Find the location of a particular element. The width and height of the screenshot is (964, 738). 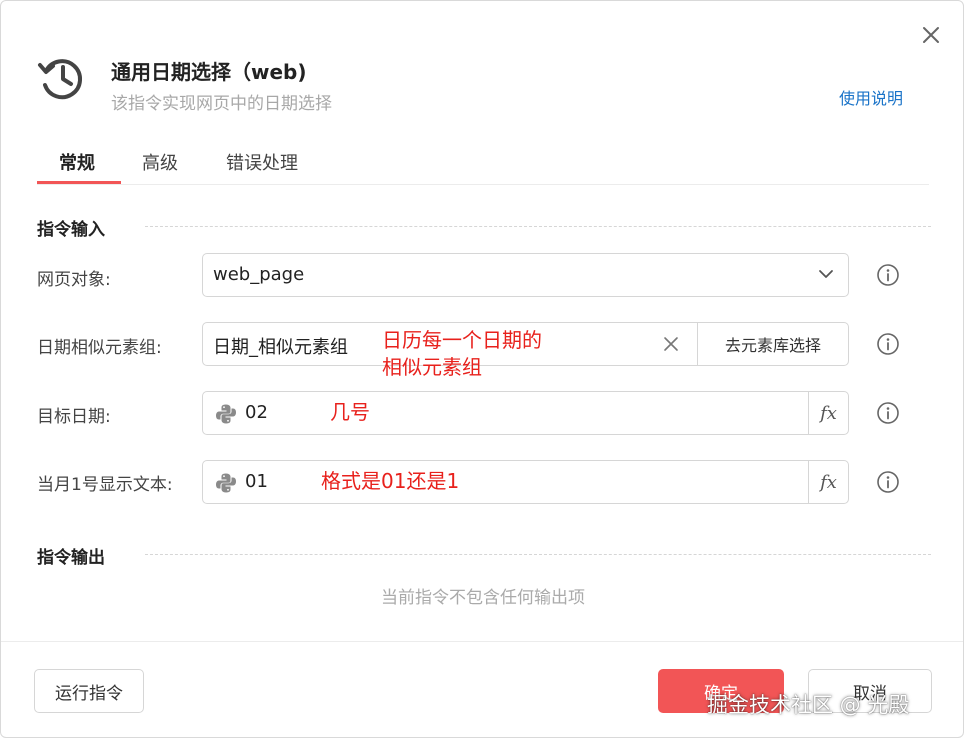

web-page-select: web_page is located at coordinates (525, 275).